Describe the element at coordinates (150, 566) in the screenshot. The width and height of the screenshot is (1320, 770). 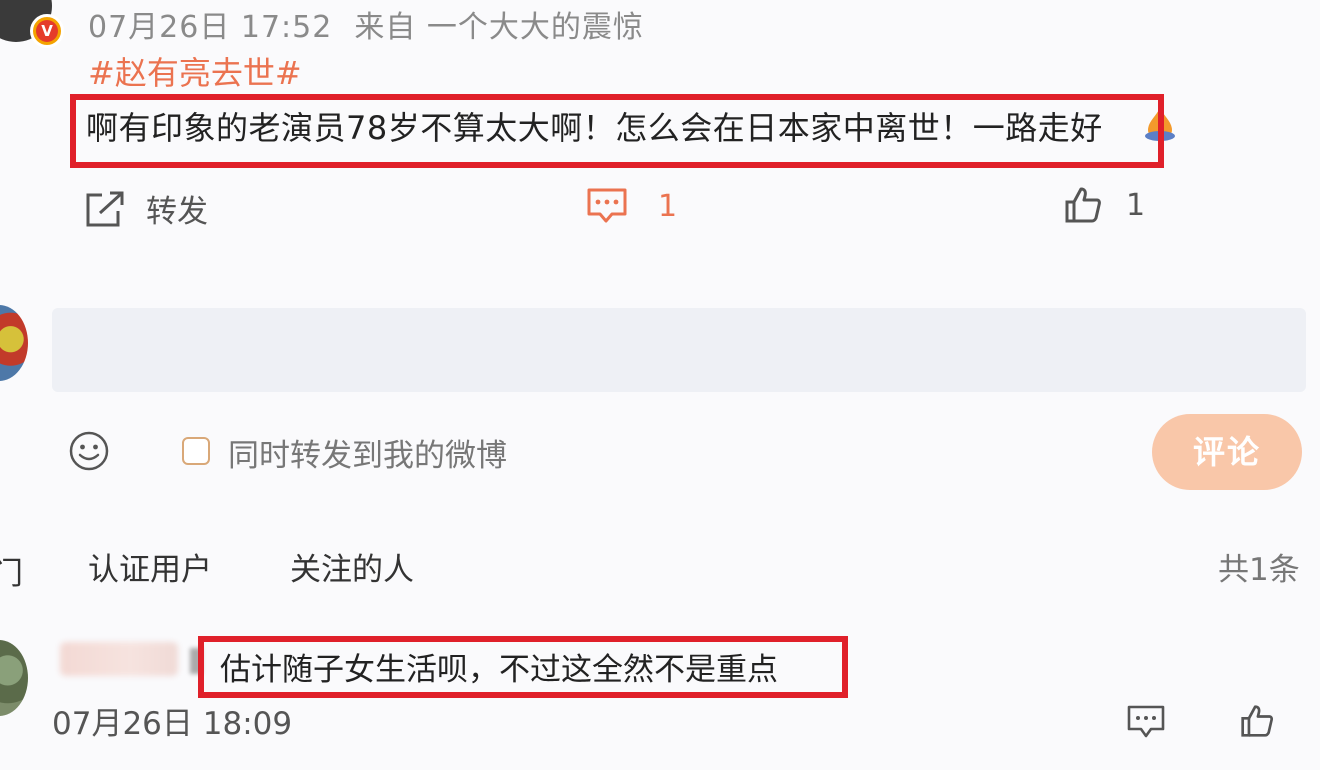
I see `tab-verified-users: 认证用户` at that location.